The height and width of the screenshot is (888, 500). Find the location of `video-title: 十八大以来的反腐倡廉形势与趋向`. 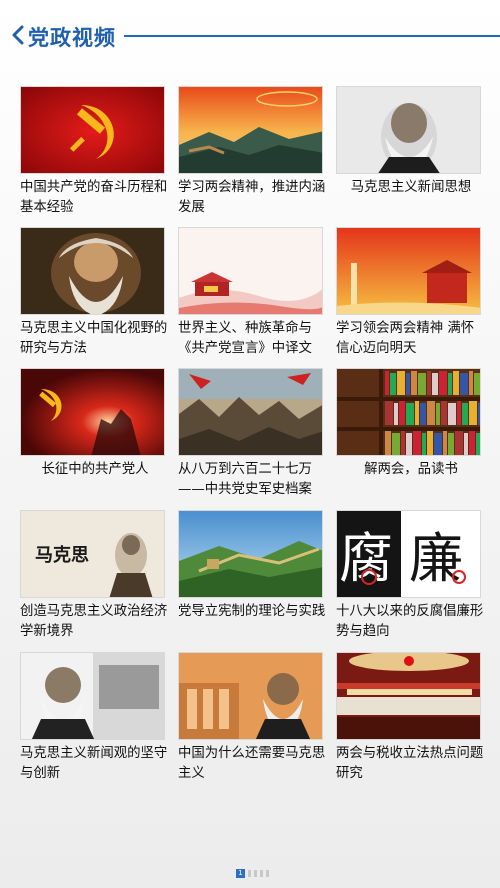

video-title: 十八大以来的反腐倡廉形势与趋向 is located at coordinates (410, 621).